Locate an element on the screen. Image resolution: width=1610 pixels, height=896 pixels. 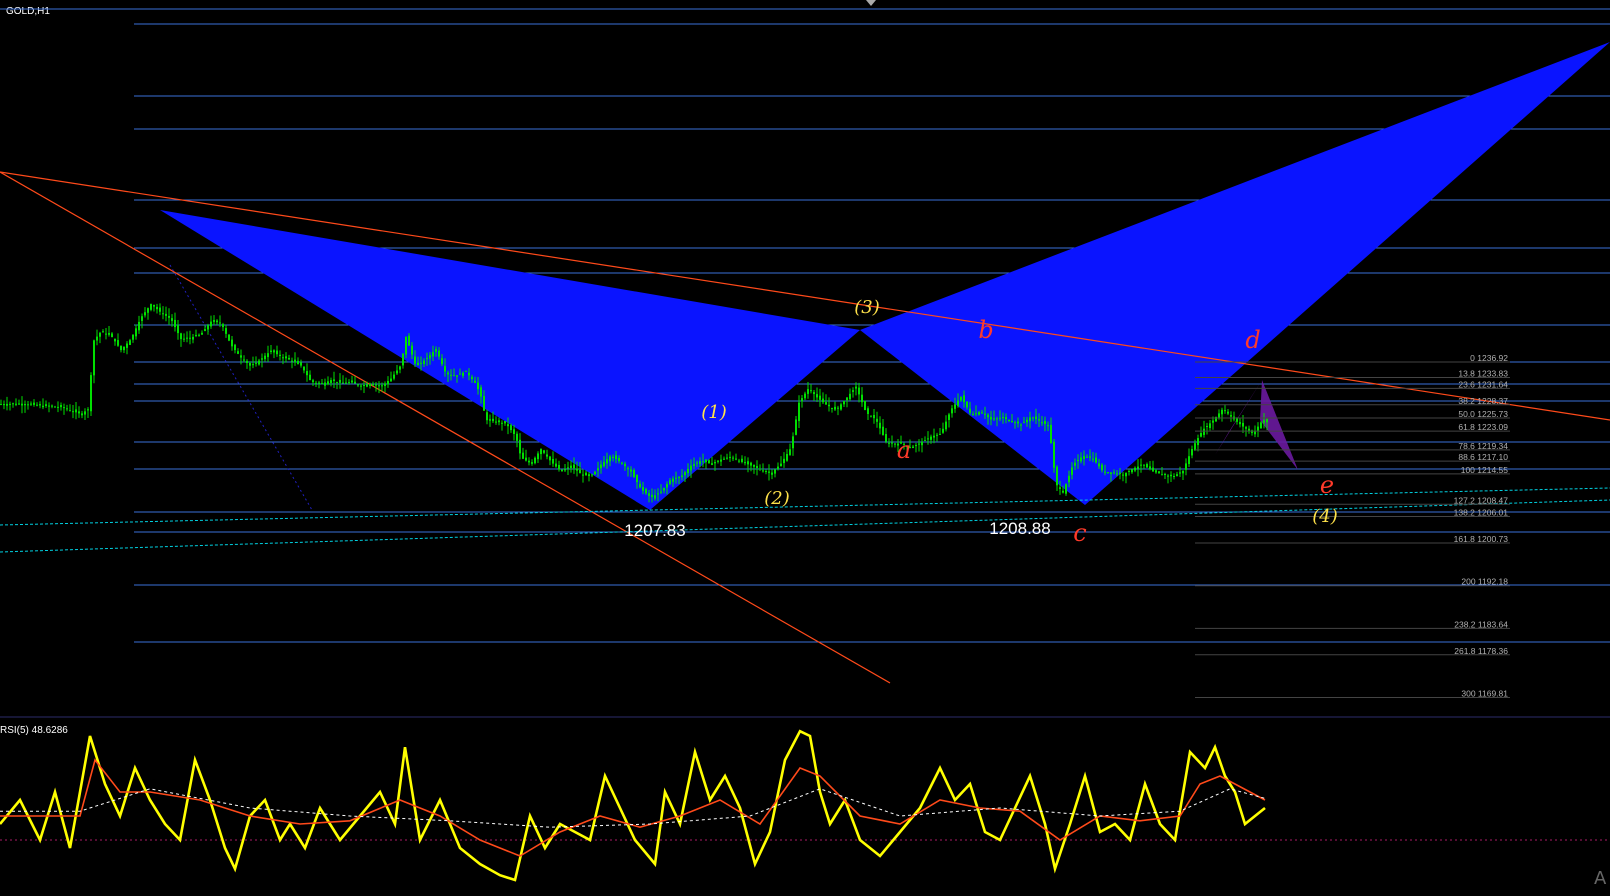
wave-label: (4) is located at coordinates (1325, 516).